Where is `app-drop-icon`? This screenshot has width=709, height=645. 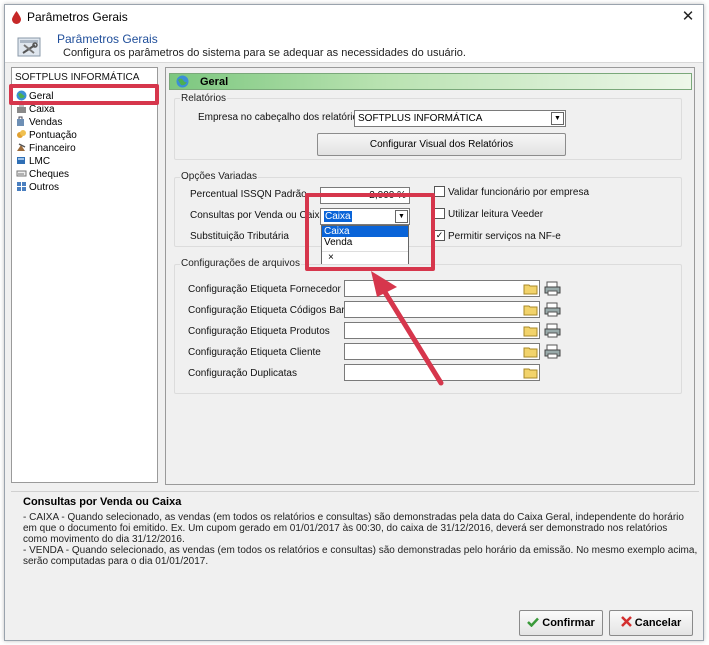 app-drop-icon is located at coordinates (16, 17).